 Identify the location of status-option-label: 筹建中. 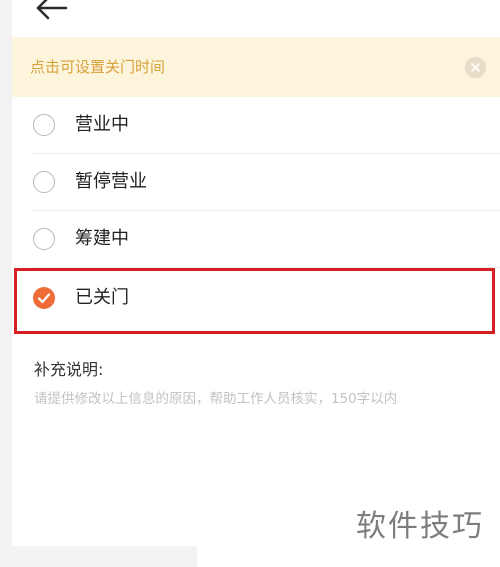
(102, 238).